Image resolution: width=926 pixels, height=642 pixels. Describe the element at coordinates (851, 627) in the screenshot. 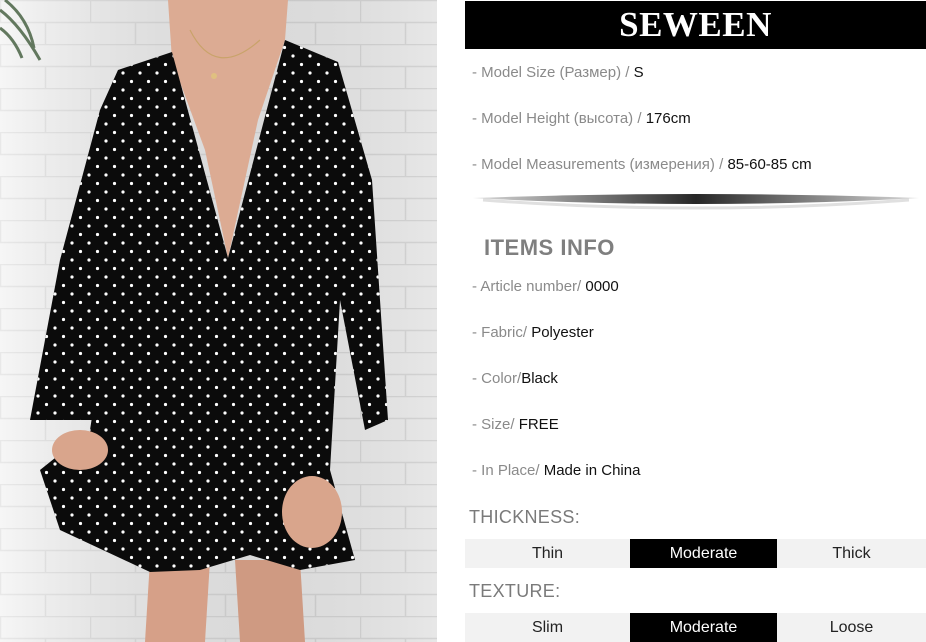

I see `texture-option-loose: Loose` at that location.